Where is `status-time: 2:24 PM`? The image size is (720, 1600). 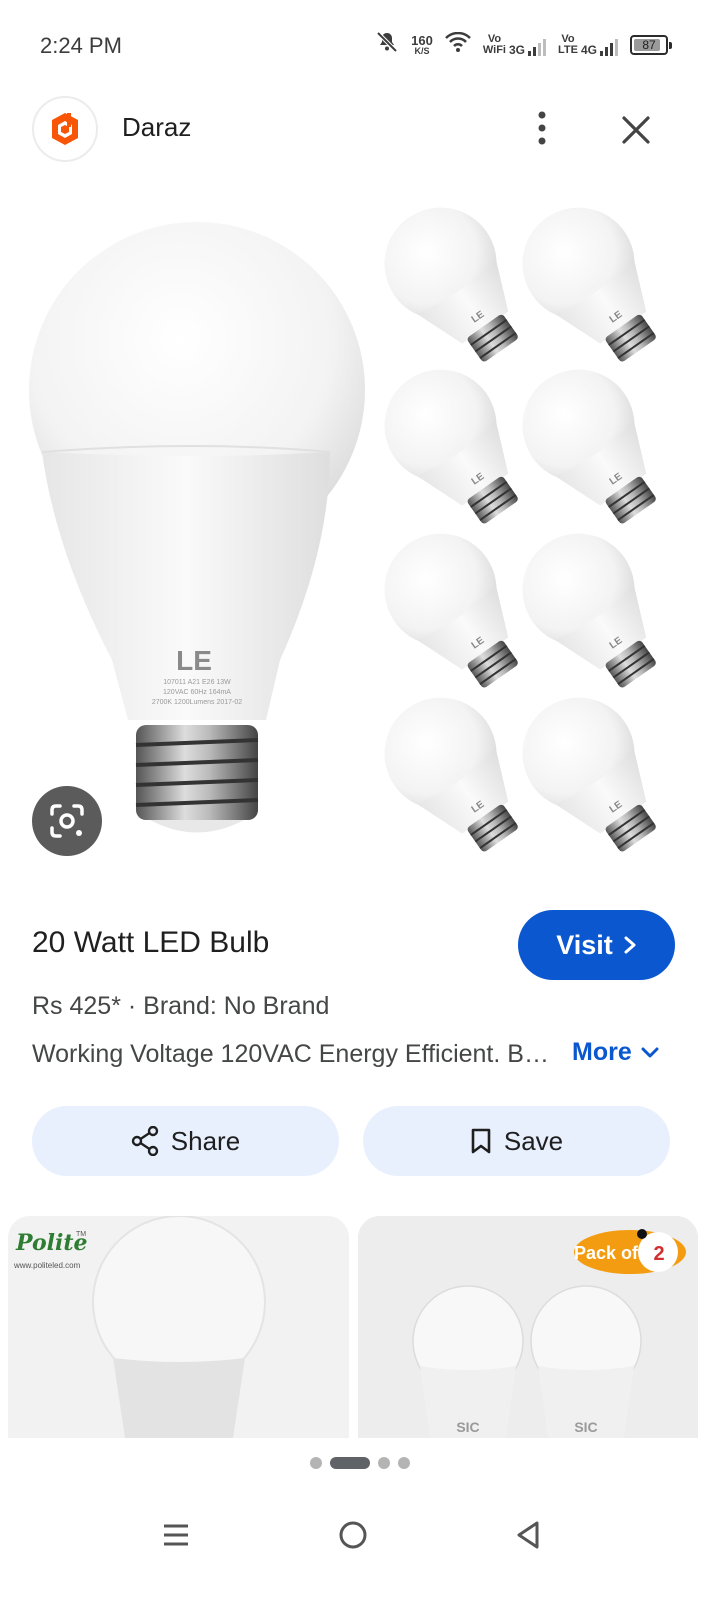
status-time: 2:24 PM is located at coordinates (81, 45).